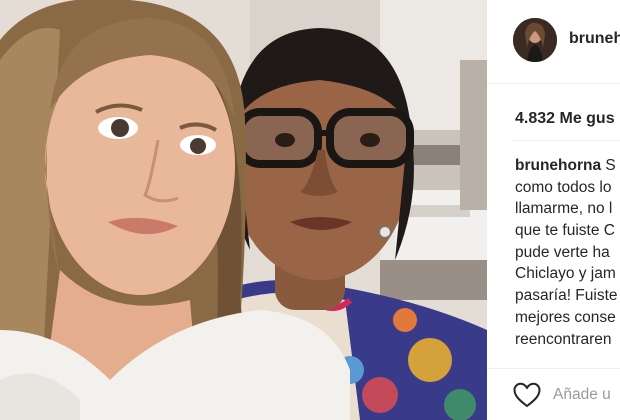 The height and width of the screenshot is (420, 620). Describe the element at coordinates (563, 187) in the screenshot. I see `caption-line: como todos lo` at that location.